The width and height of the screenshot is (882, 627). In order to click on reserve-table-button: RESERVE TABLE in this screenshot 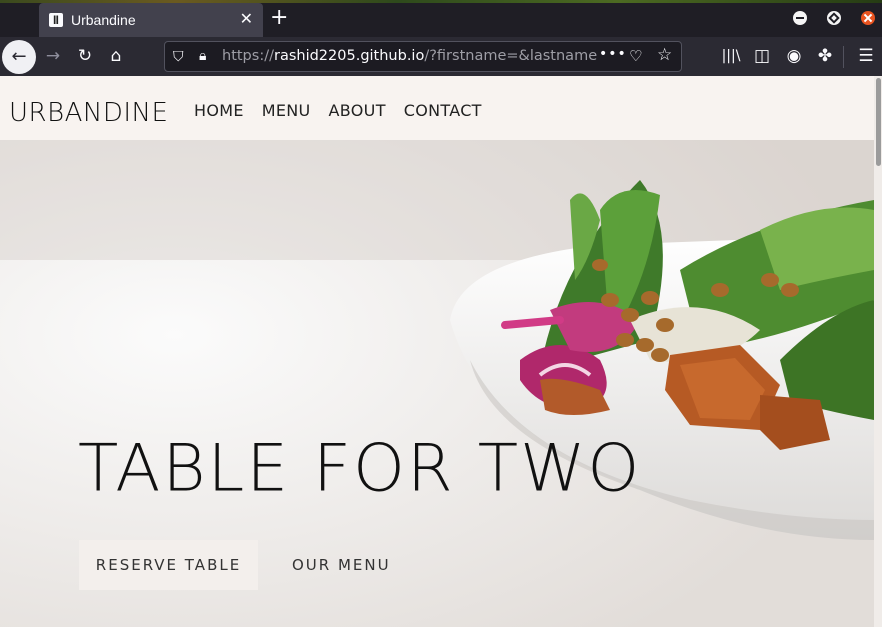, I will do `click(168, 565)`.